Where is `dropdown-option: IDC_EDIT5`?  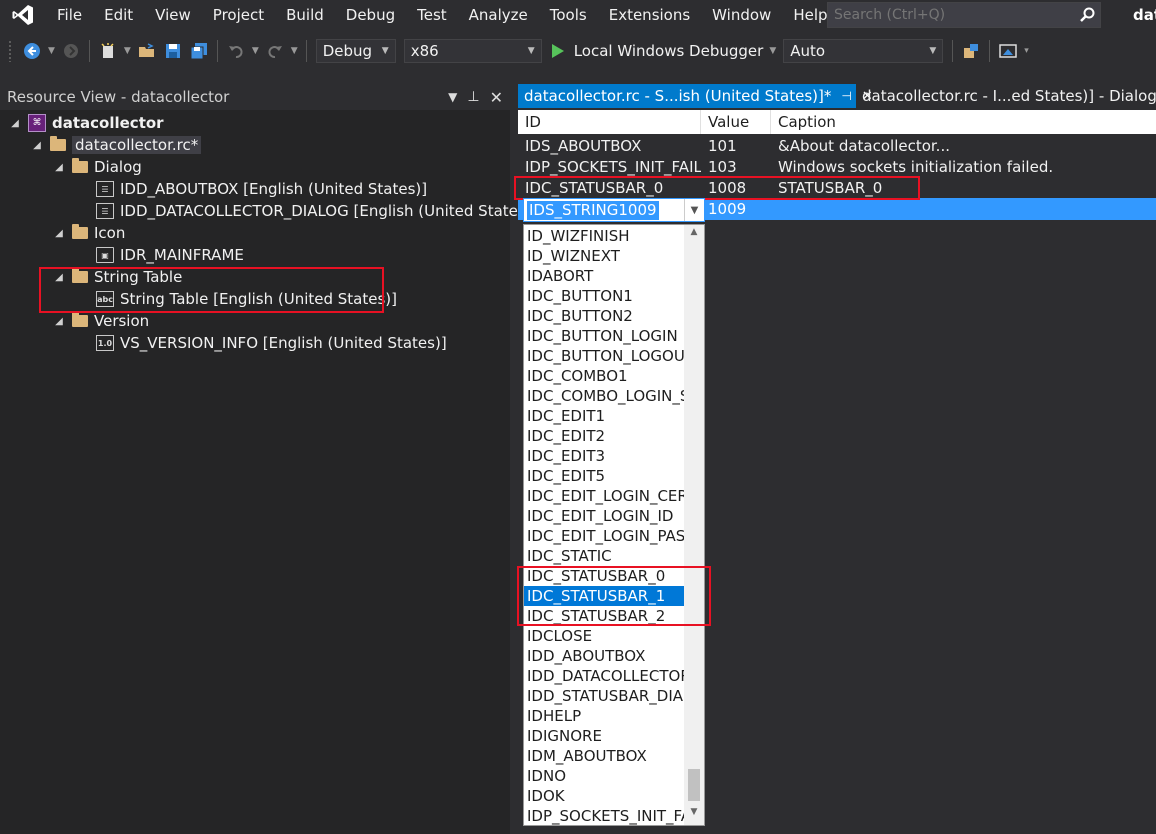 dropdown-option: IDC_EDIT5 is located at coordinates (604, 476).